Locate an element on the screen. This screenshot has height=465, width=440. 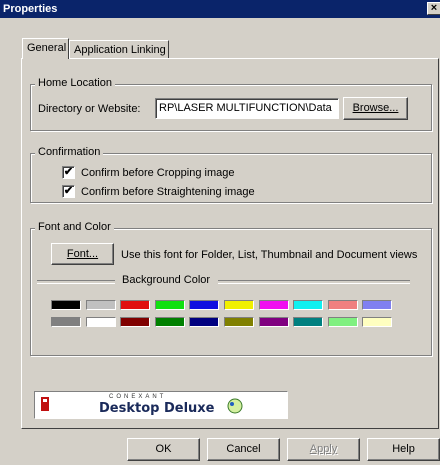
directory-input: RP\LASER MULTIFUNCTION\Data is located at coordinates (247, 108).